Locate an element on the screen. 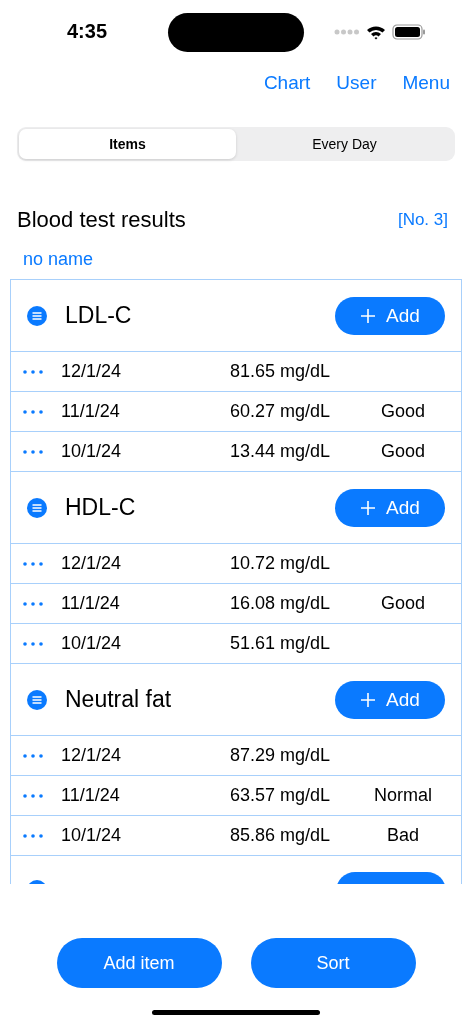 The image size is (472, 1024). result-value: 16.08 mg/dL is located at coordinates (280, 603).